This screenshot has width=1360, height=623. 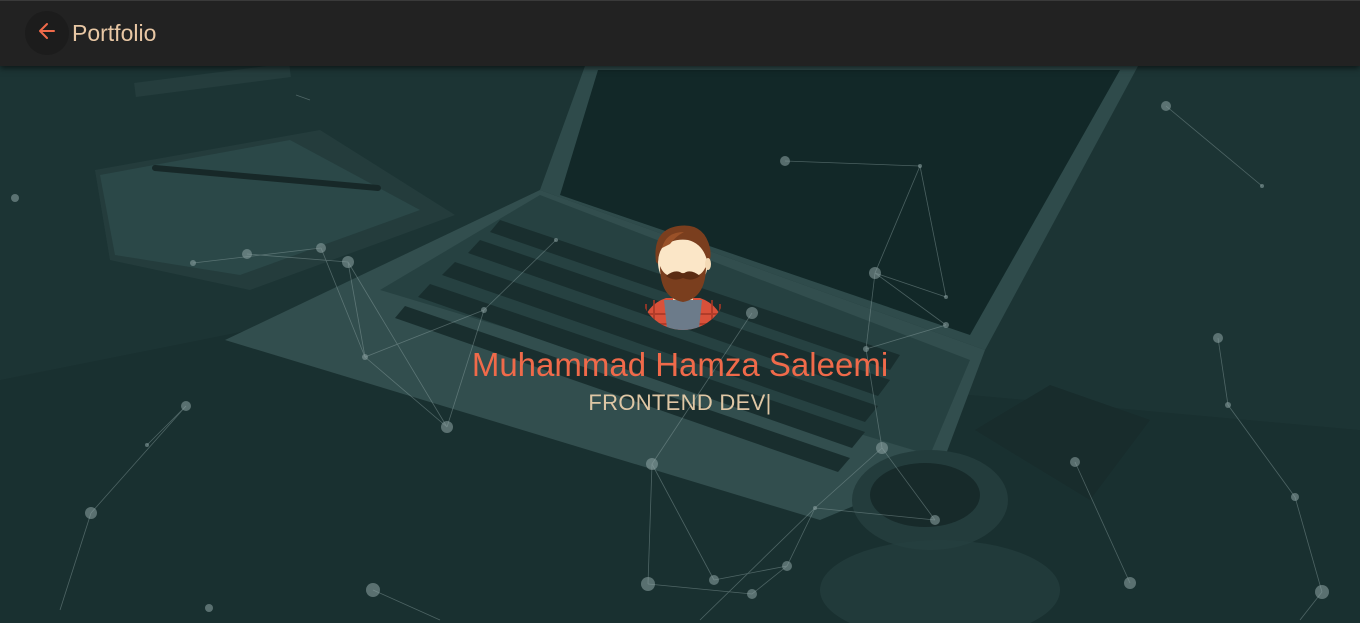 I want to click on profile-role-typing: FRONTEND DEV|, so click(x=680, y=402).